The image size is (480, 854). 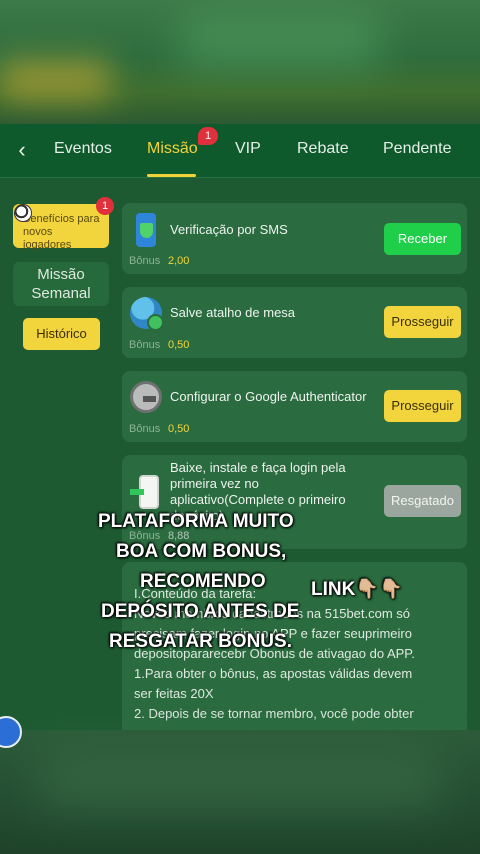 I want to click on sms-shield-icon, so click(x=146, y=230).